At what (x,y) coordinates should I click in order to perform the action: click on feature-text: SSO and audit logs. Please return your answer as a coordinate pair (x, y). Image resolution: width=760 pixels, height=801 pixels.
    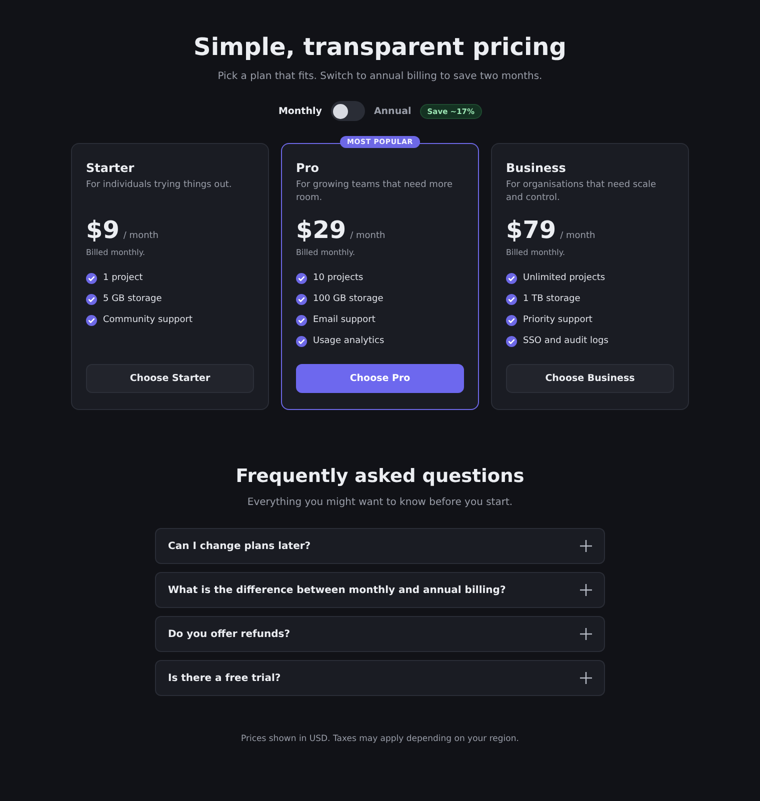
    Looking at the image, I should click on (565, 341).